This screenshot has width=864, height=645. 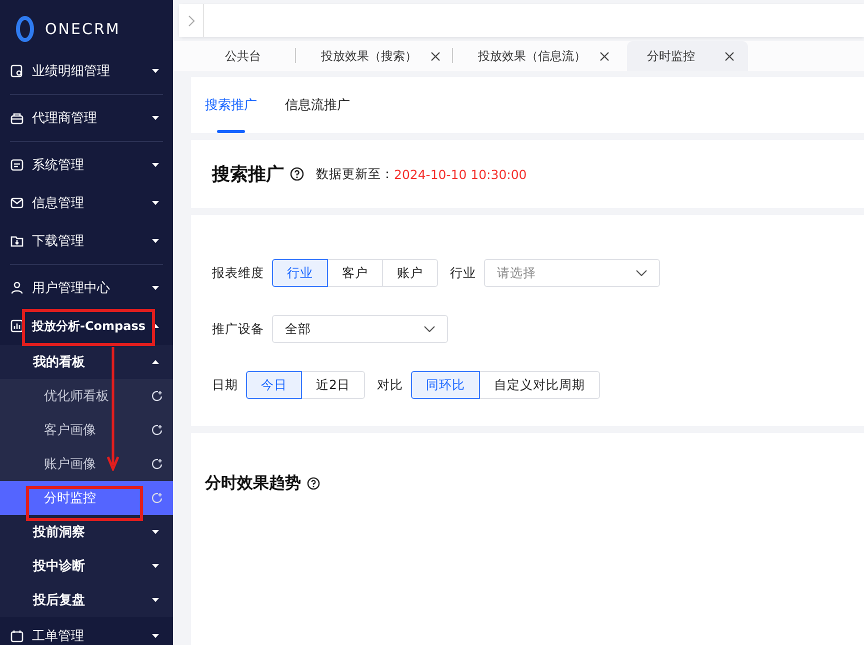 What do you see at coordinates (86, 362) in the screenshot?
I see `sidebar-item: 我的看板` at bounding box center [86, 362].